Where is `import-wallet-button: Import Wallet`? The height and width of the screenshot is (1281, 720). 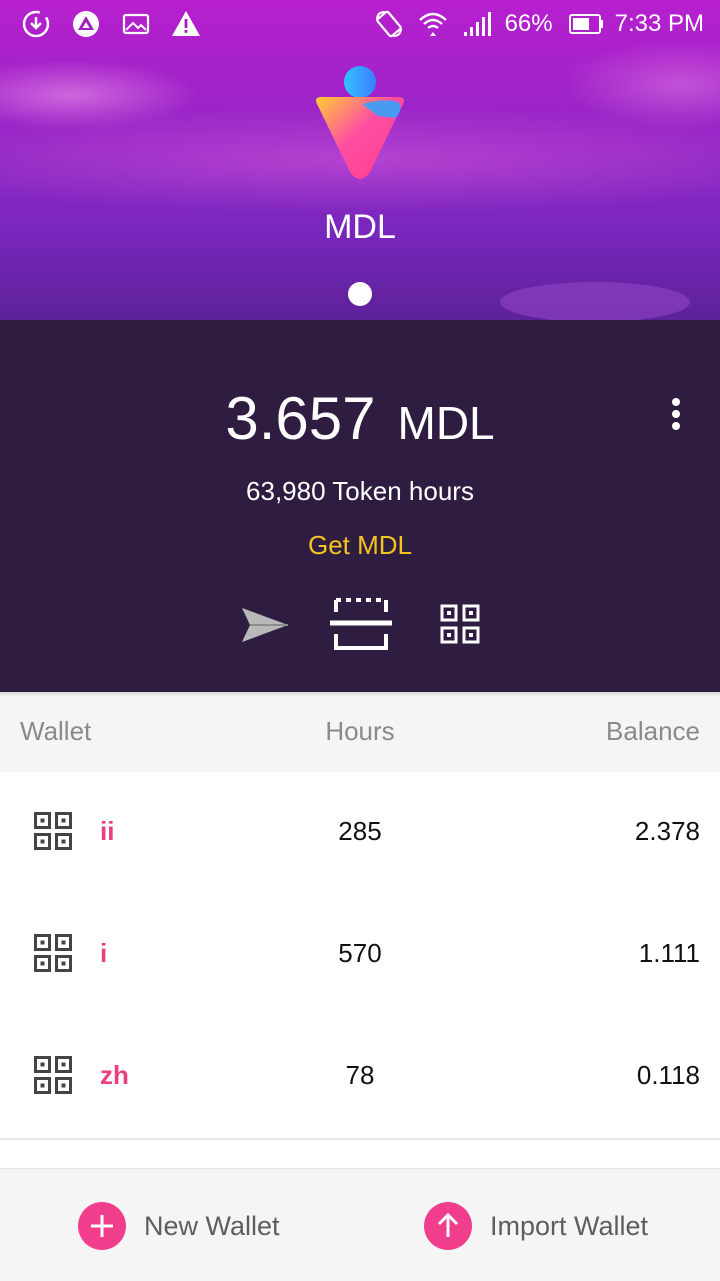
import-wallet-button: Import Wallet is located at coordinates (536, 1226).